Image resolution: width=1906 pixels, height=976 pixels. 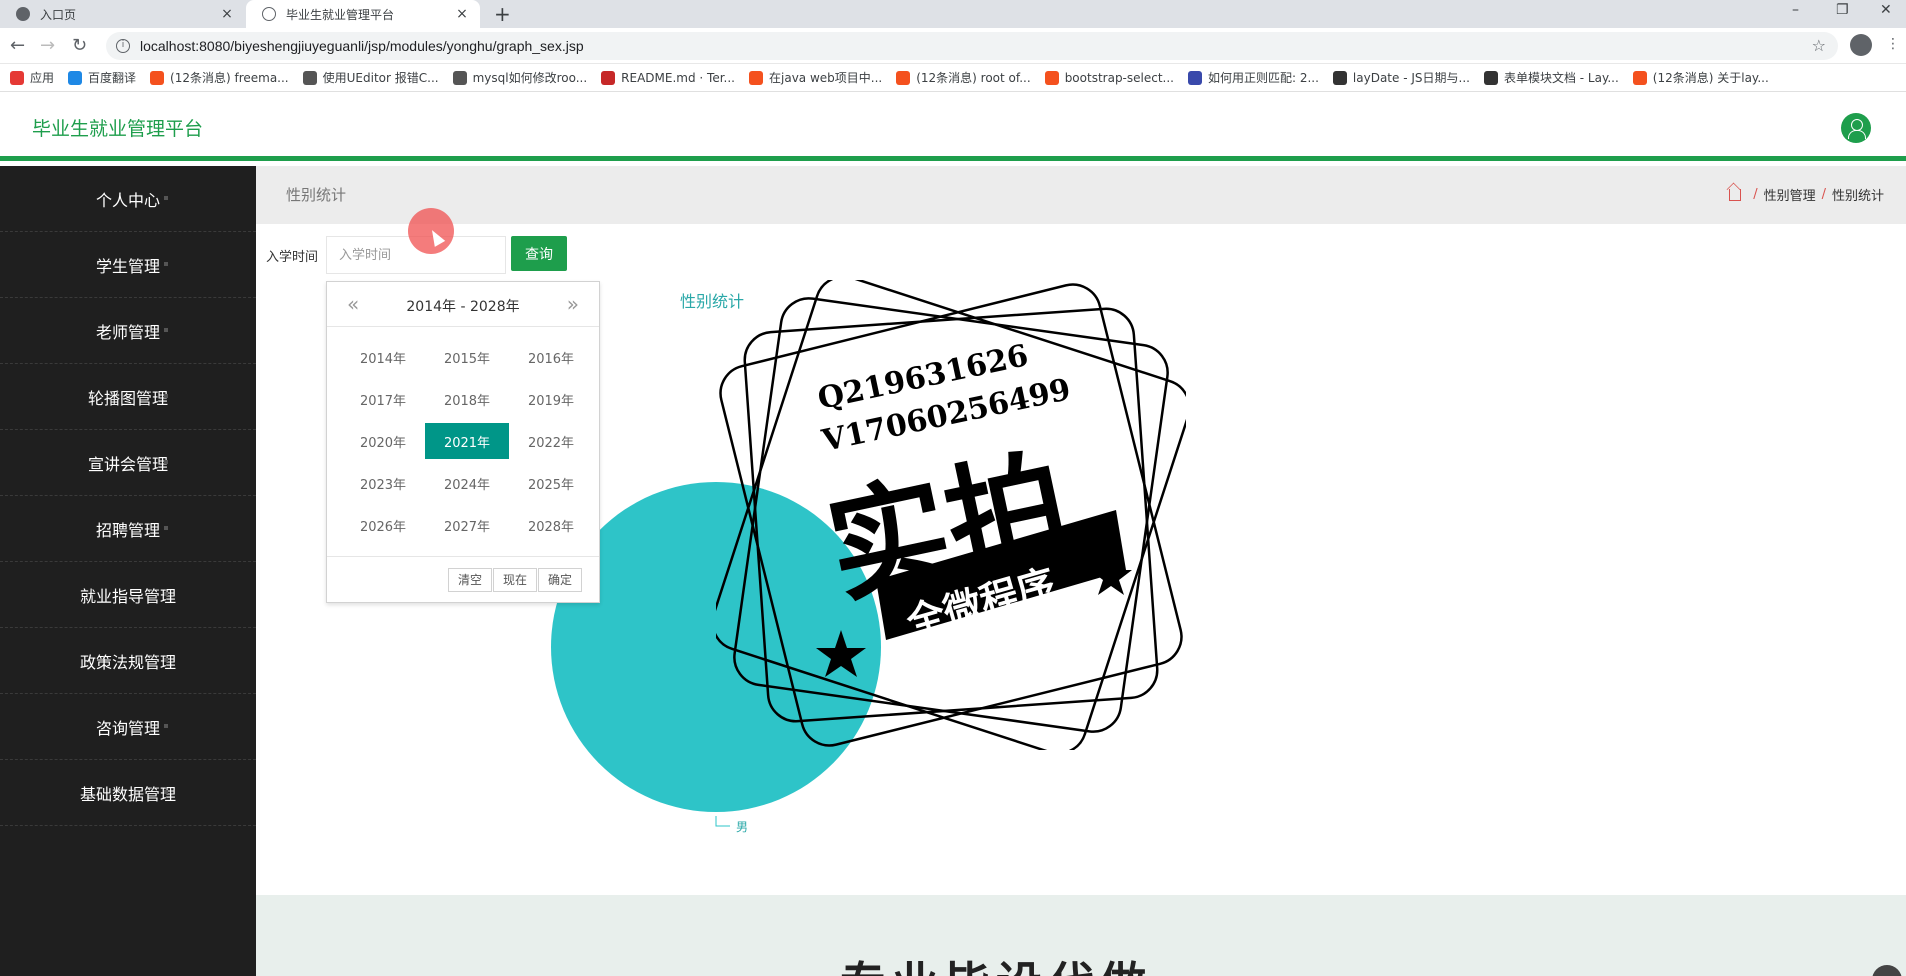 I want to click on sidebar-item: 个人中心, so click(x=128, y=199).